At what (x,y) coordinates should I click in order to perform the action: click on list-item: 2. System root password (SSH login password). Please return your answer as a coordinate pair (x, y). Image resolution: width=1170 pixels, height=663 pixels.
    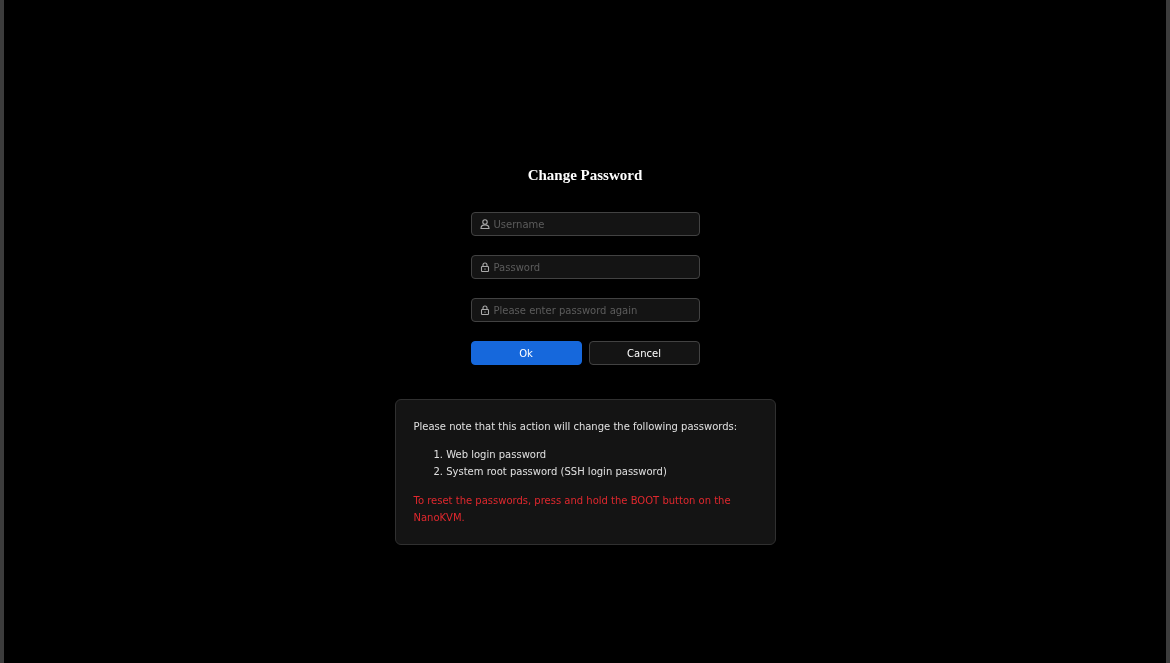
    Looking at the image, I should click on (550, 472).